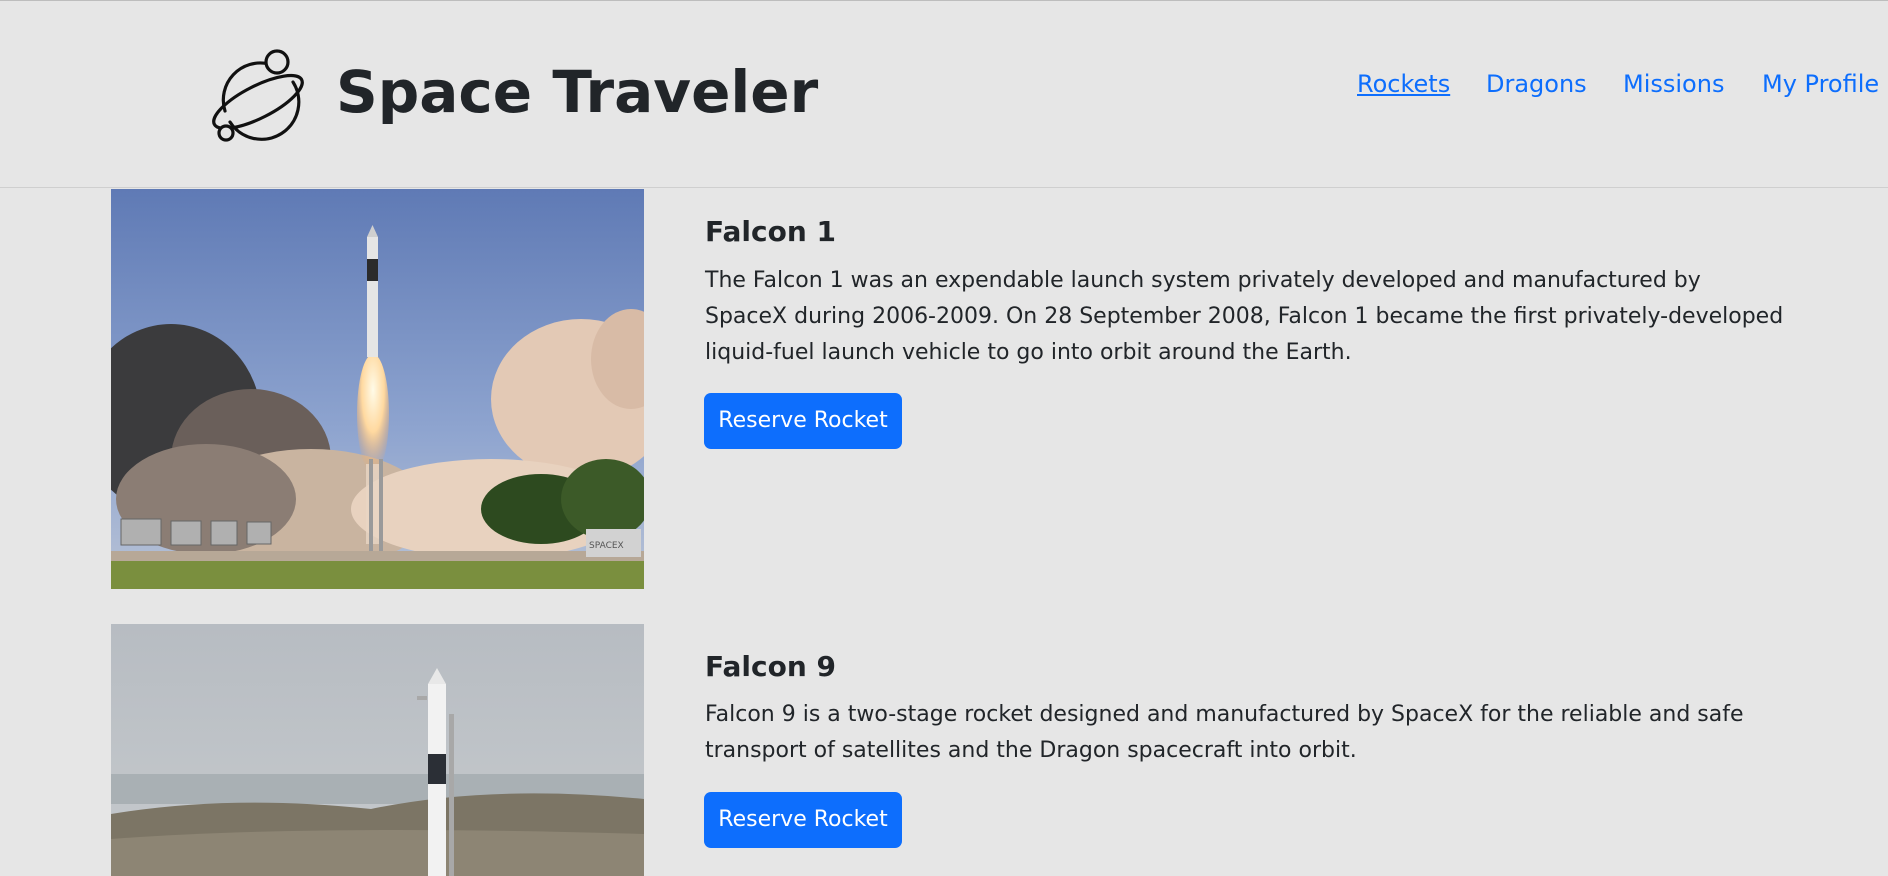  What do you see at coordinates (606, 546) in the screenshot?
I see `falcon-1-image-label: SPACEX` at bounding box center [606, 546].